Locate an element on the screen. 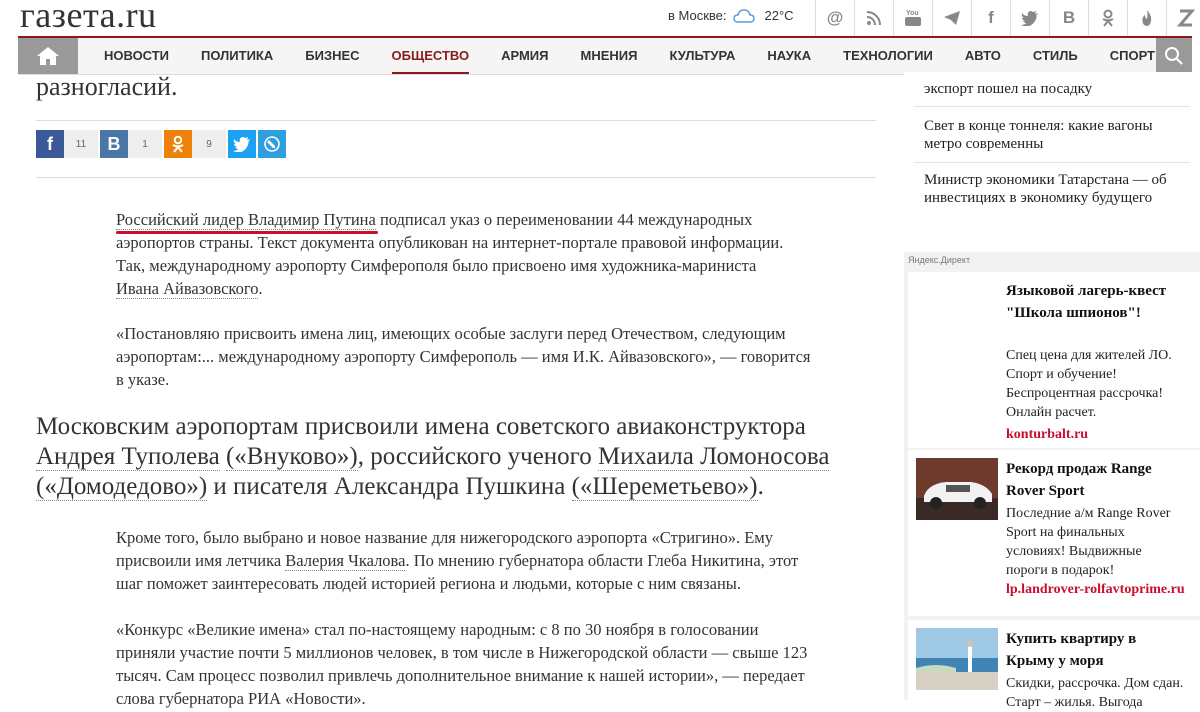 The image size is (1200, 712). ad-title: Рекорд продаж Range Rover Sport is located at coordinates (1096, 480).